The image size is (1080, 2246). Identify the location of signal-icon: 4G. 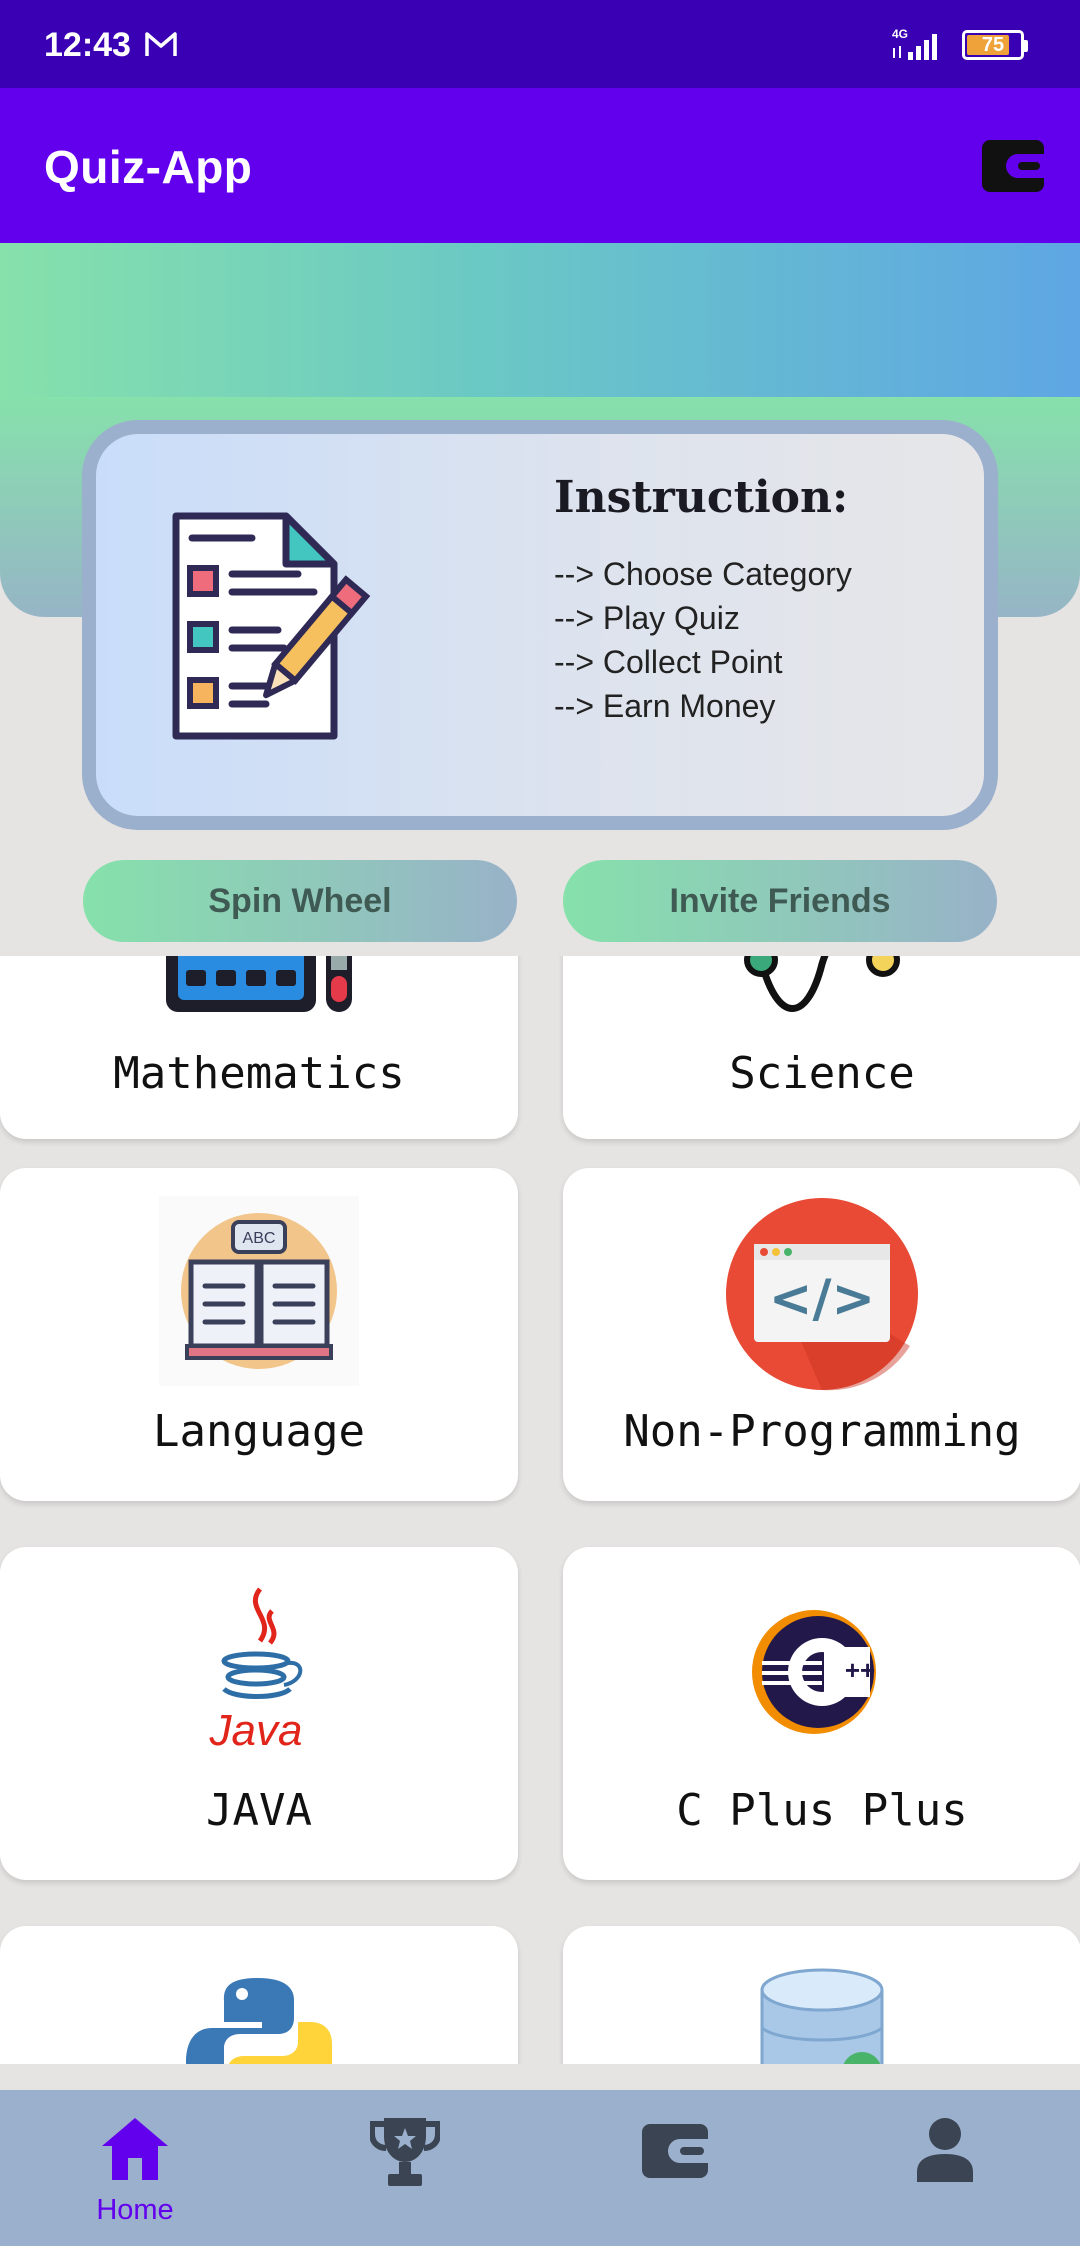
(920, 46).